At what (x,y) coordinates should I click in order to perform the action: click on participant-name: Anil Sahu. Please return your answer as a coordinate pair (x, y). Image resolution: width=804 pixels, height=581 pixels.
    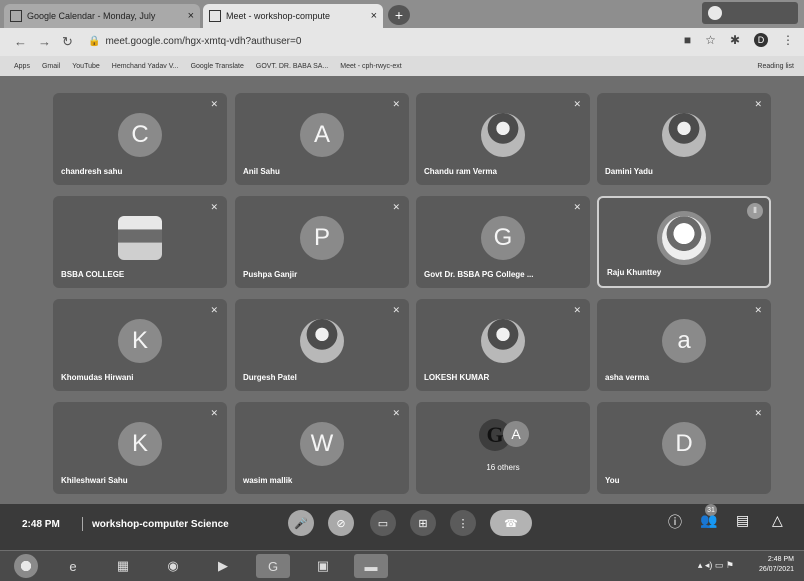
    Looking at the image, I should click on (261, 171).